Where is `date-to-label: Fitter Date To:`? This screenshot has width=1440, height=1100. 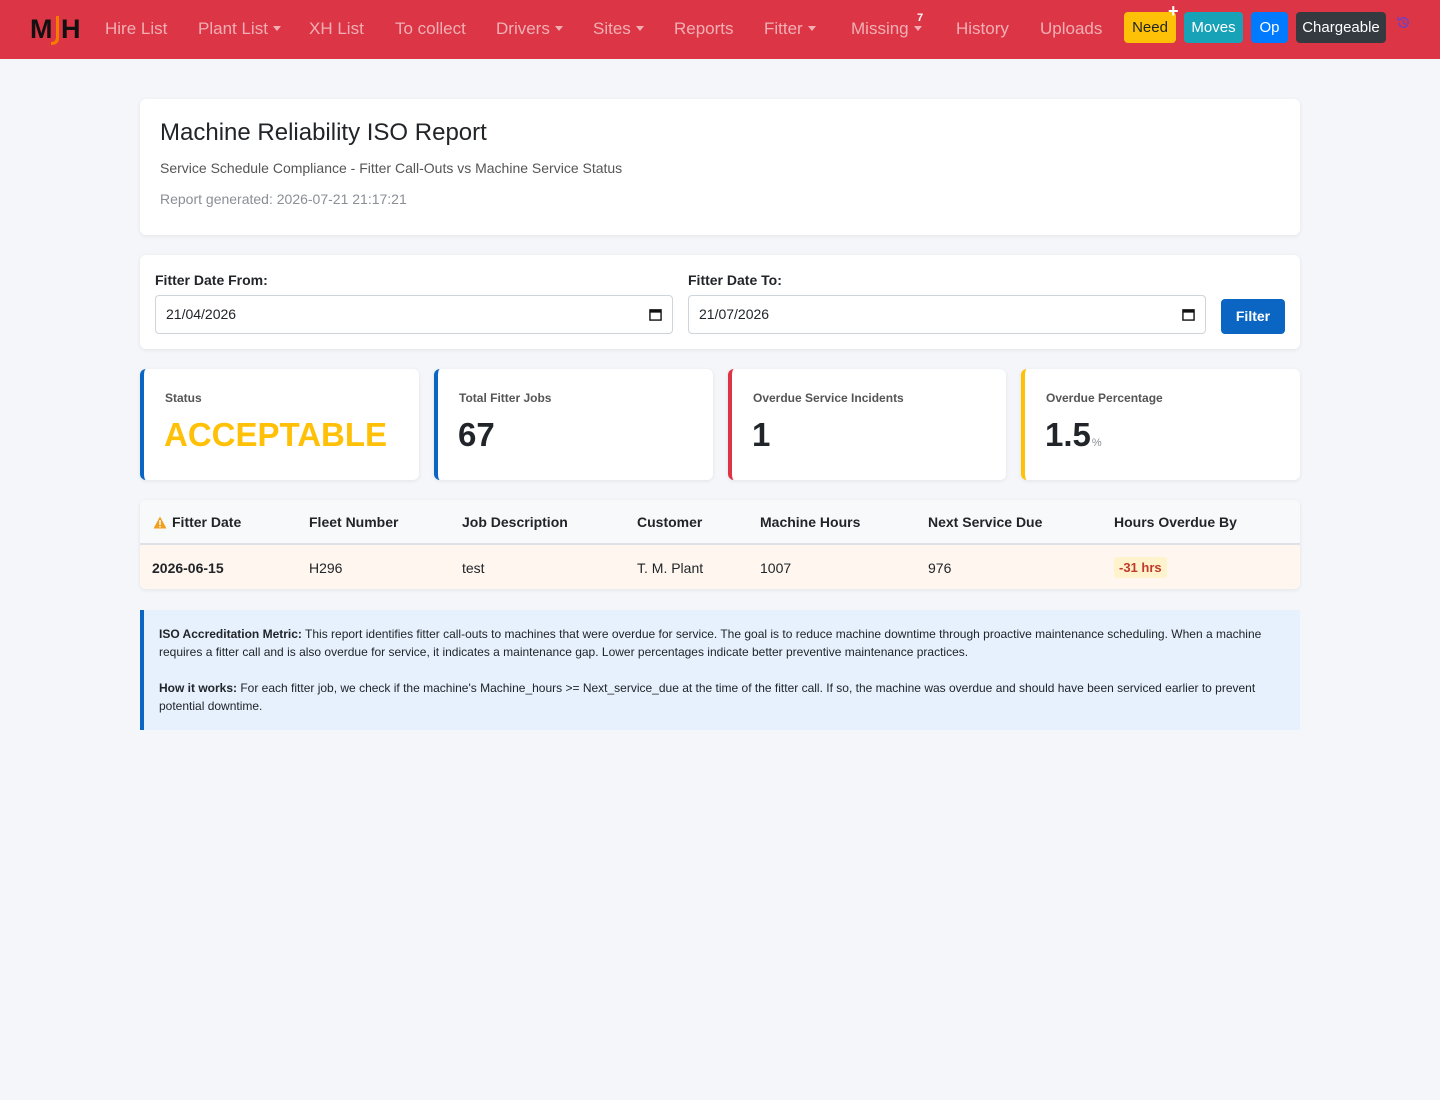
date-to-label: Fitter Date To: is located at coordinates (735, 280).